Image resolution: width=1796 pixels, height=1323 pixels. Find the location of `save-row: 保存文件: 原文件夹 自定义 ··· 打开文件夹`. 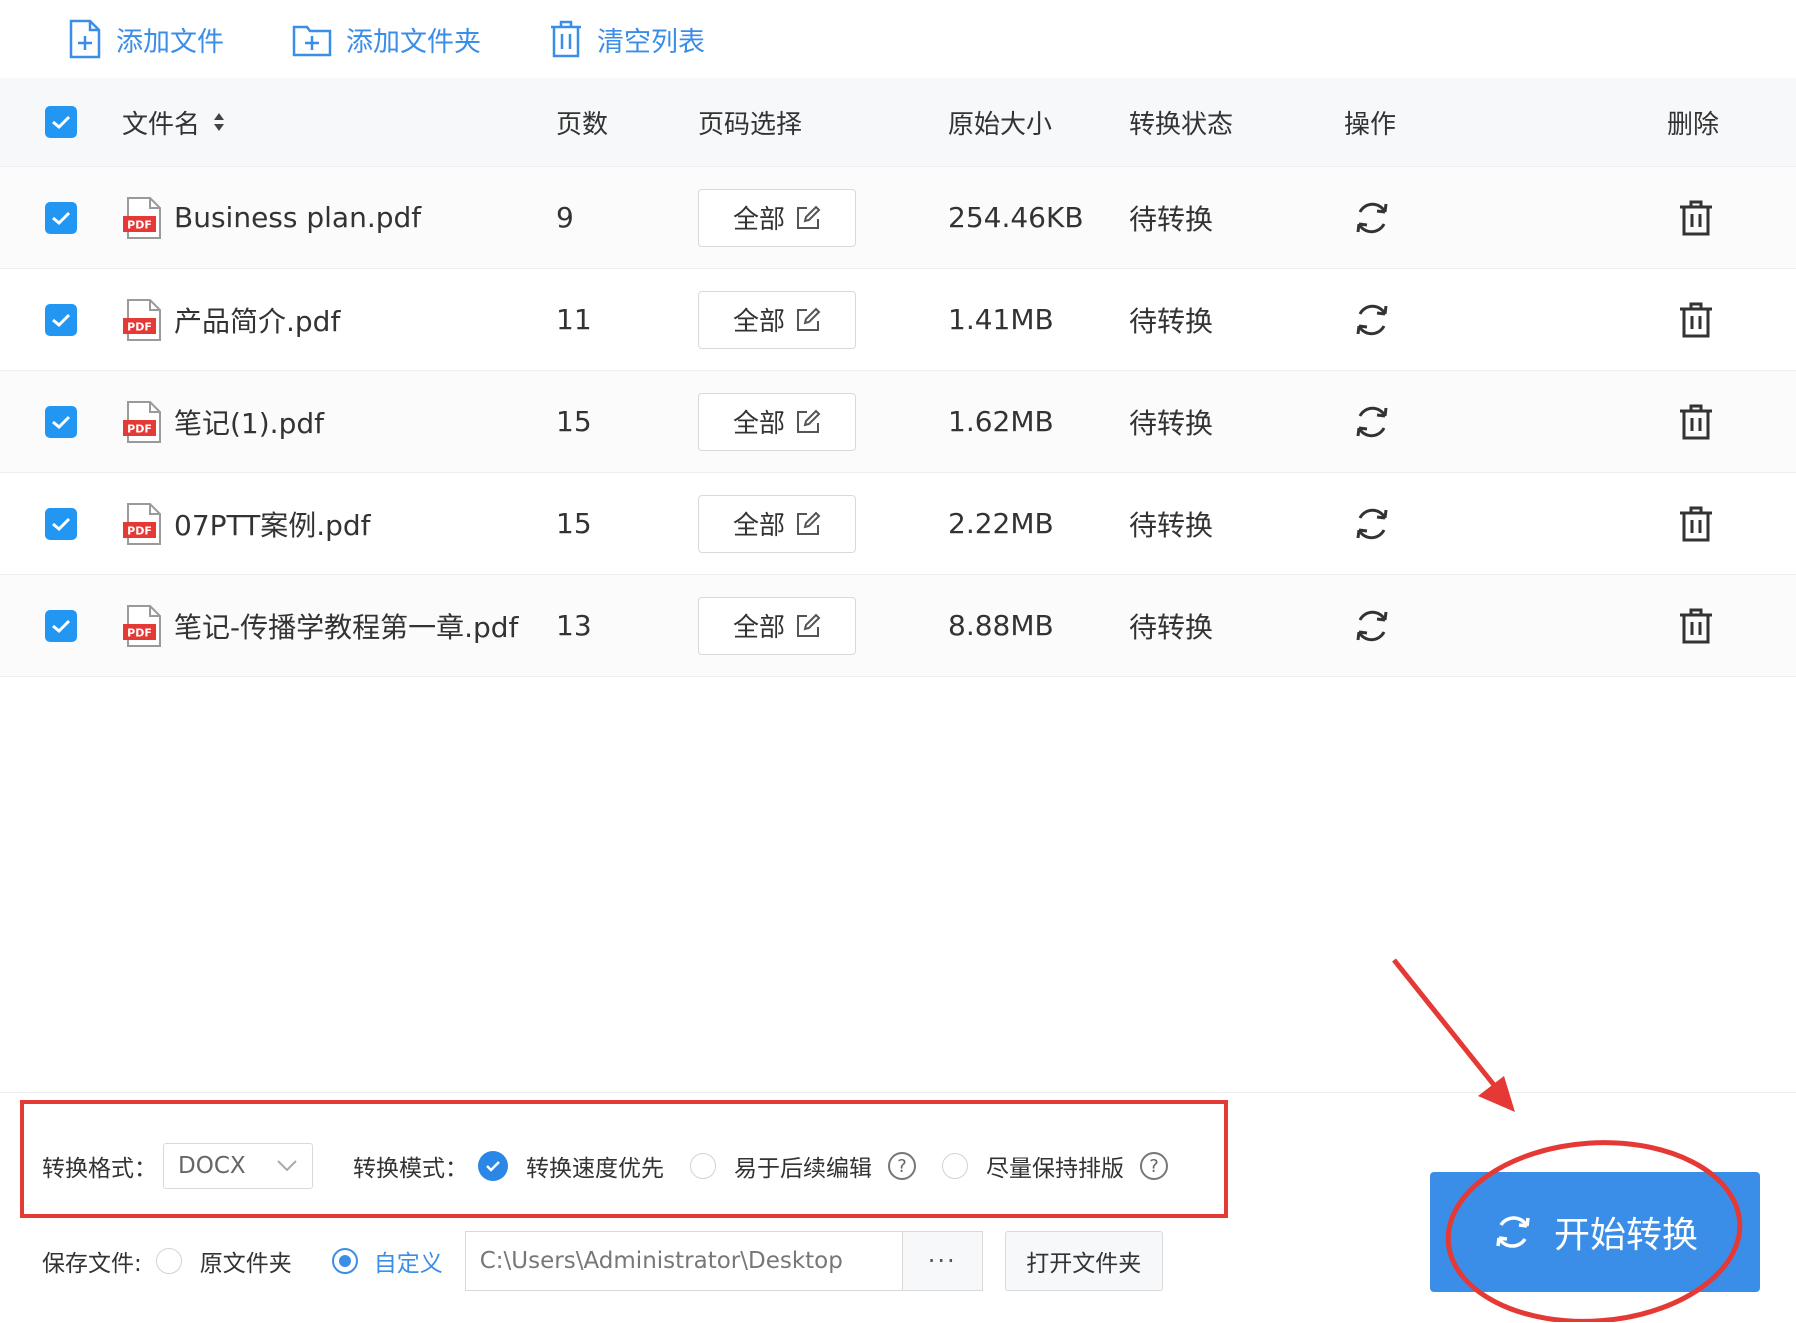

save-row: 保存文件: 原文件夹 自定义 ··· 打开文件夹 is located at coordinates (602, 1261).